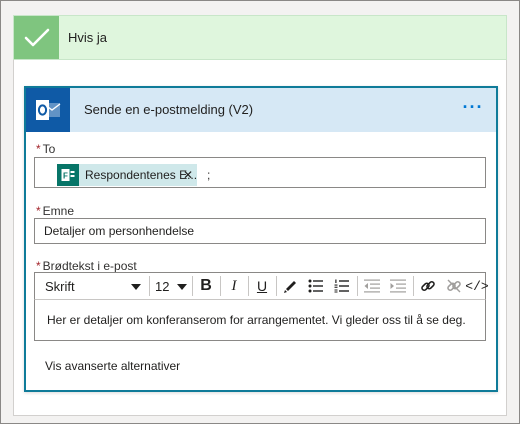 The height and width of the screenshot is (424, 520). I want to click on body-field-label: * Brødtekst i e-post, so click(86, 266).